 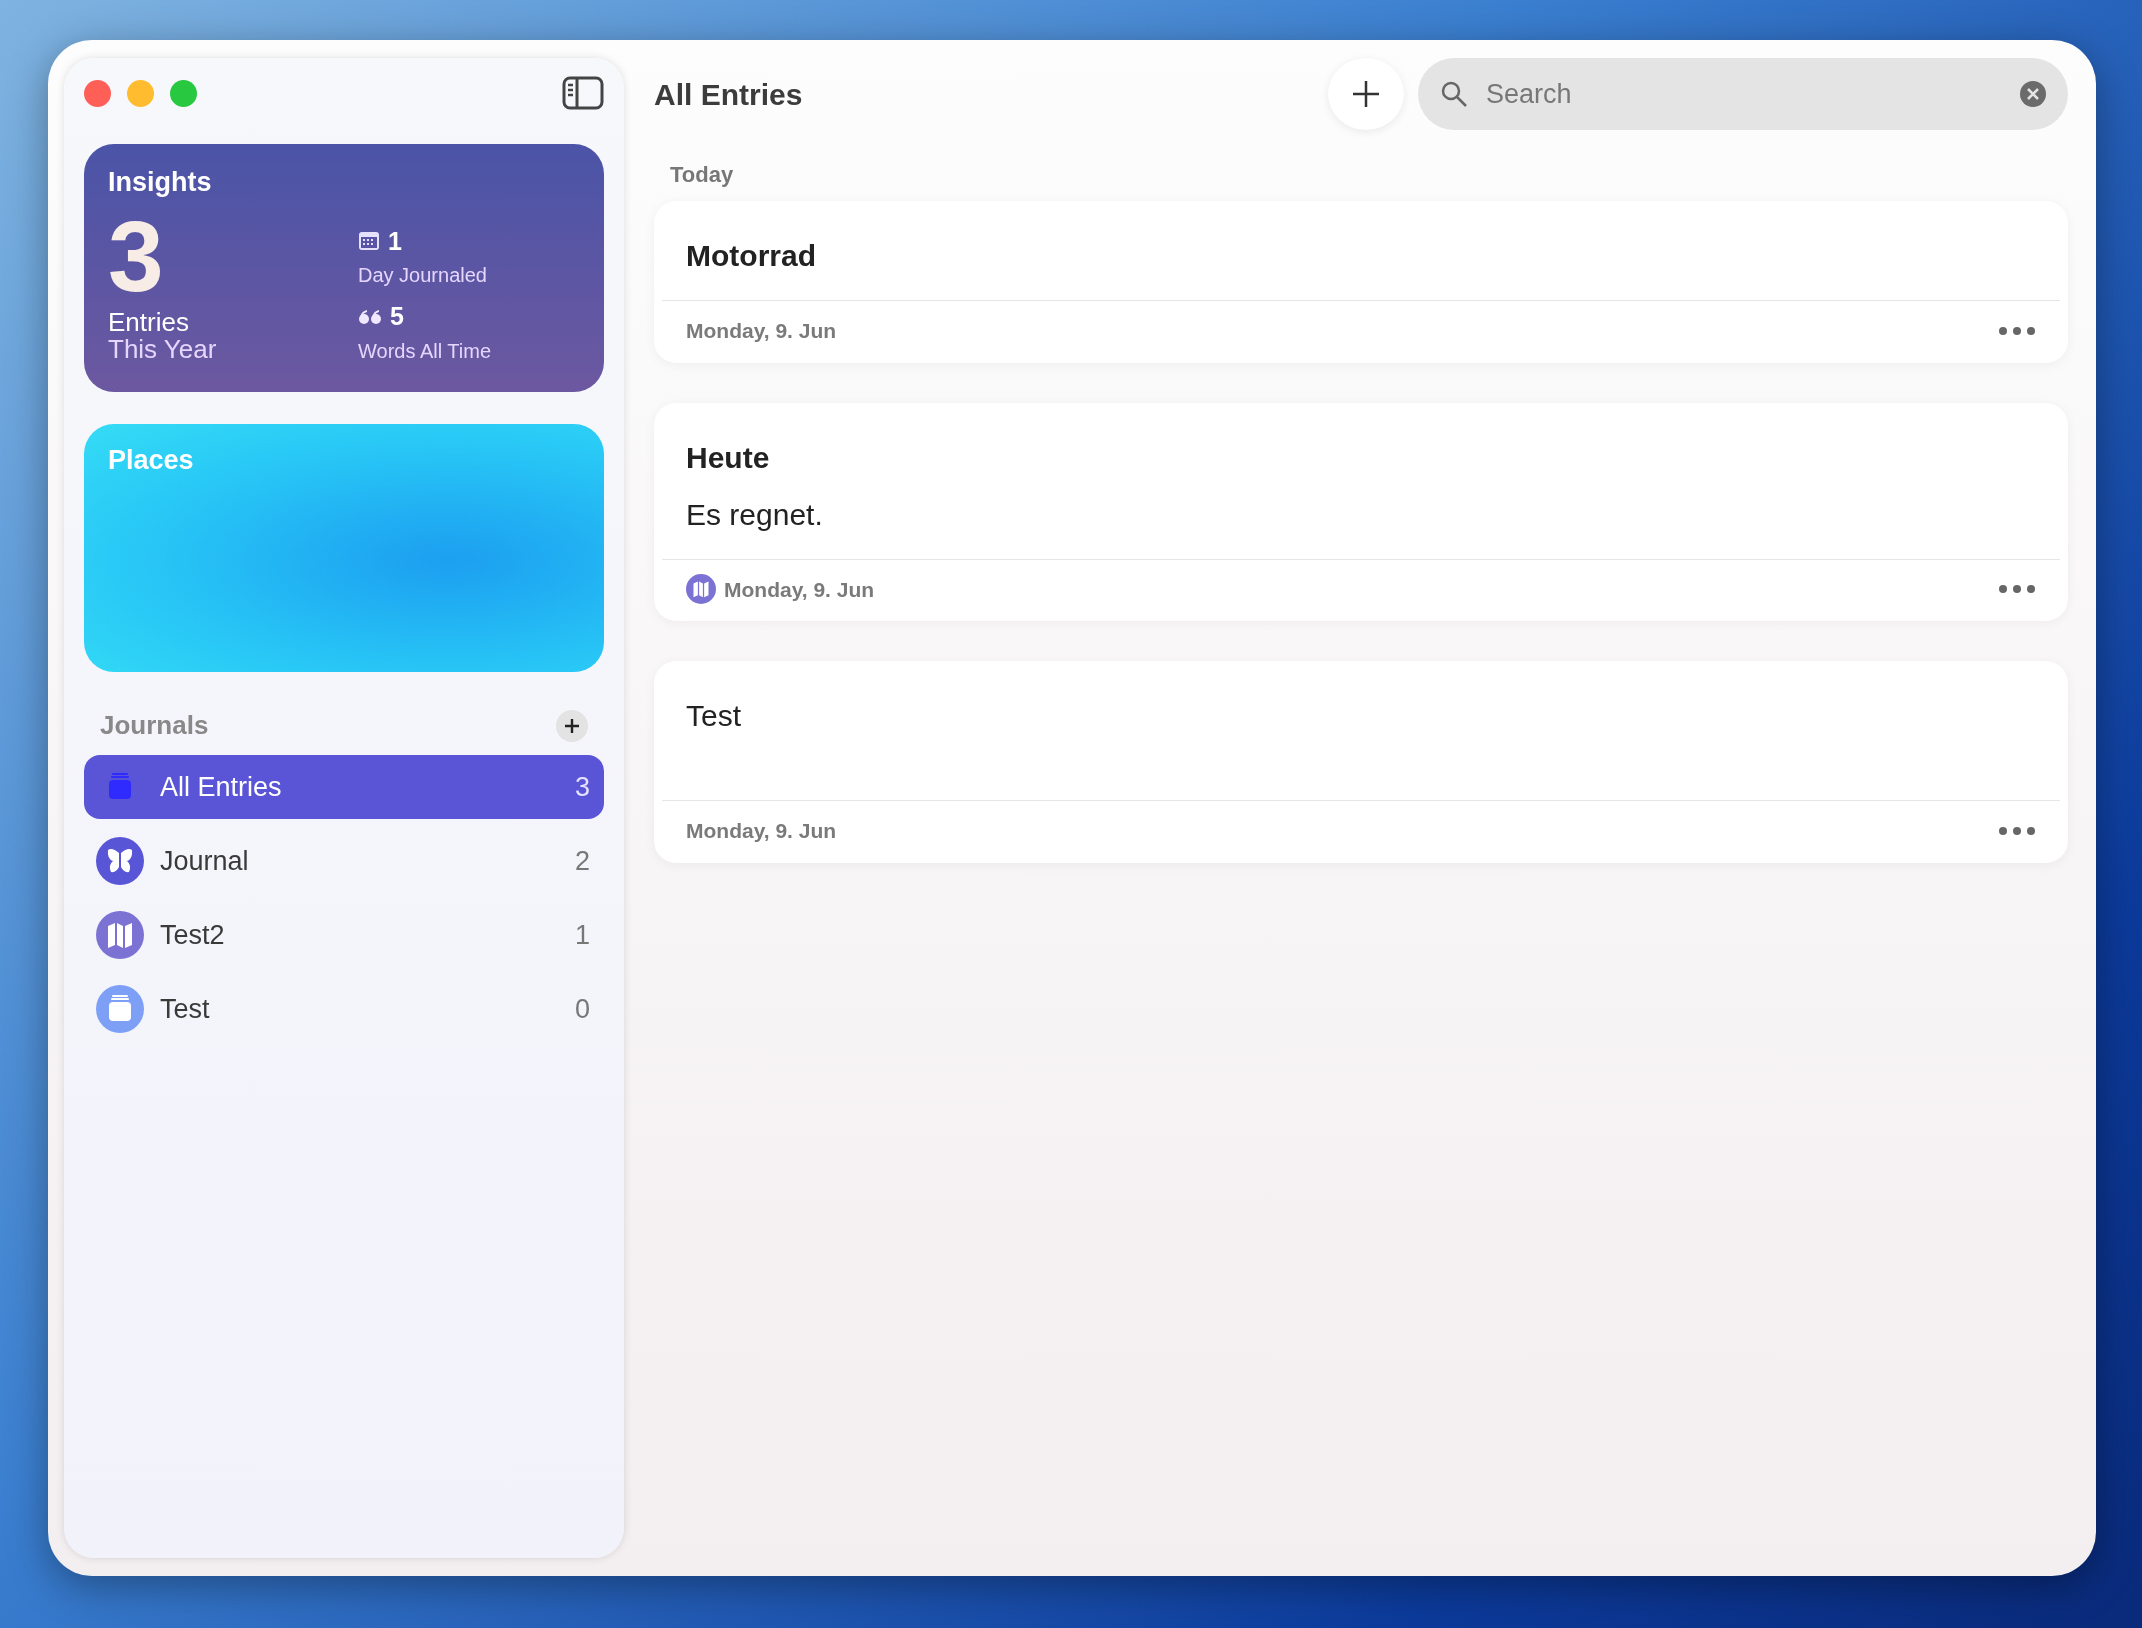 I want to click on stat-label: Words All Time, so click(x=424, y=351).